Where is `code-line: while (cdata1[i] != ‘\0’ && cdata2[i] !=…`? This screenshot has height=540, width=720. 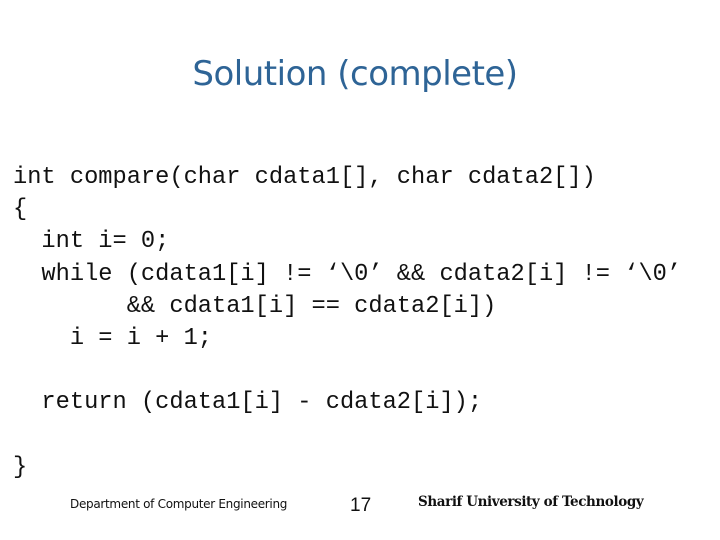 code-line: while (cdata1[i] != ‘\0’ && cdata2[i] !=… is located at coordinates (347, 274).